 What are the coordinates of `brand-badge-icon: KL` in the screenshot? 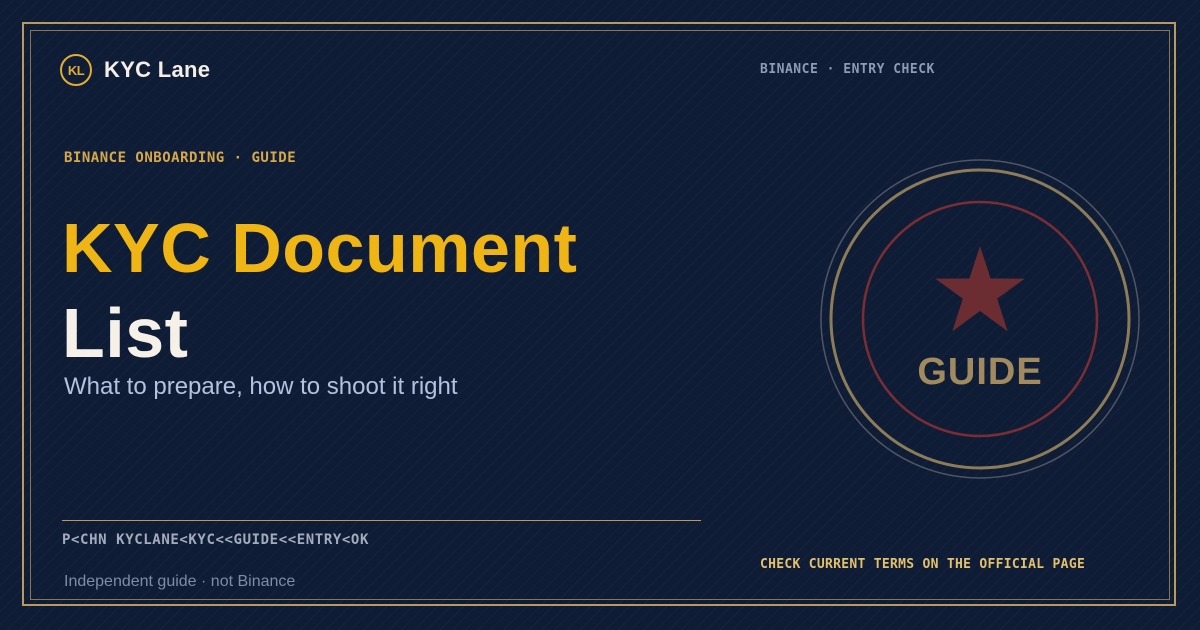 It's located at (76, 70).